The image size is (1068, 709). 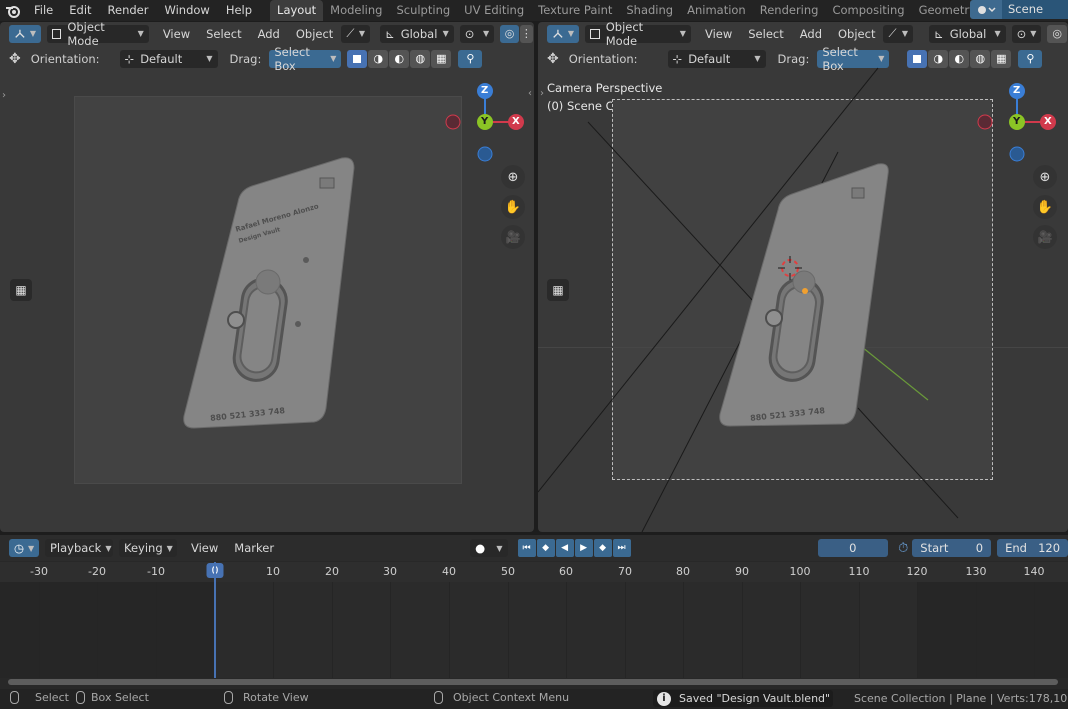 I want to click on scene-selector: Scene, so click(x=1019, y=9).